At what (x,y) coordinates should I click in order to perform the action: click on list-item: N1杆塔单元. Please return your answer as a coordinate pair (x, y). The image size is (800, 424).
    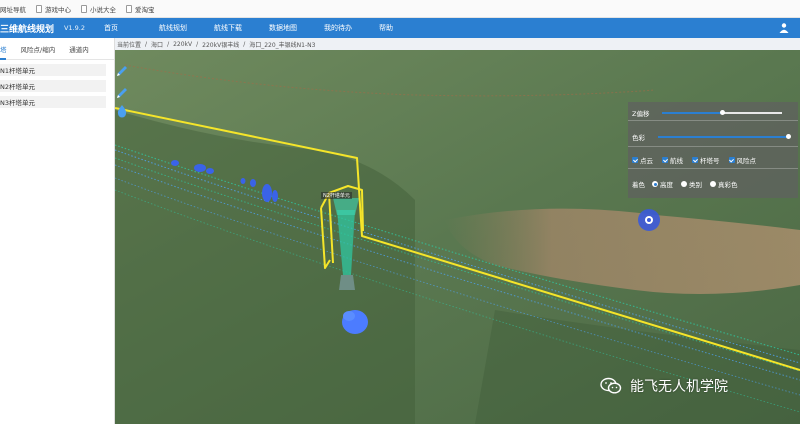
    Looking at the image, I should click on (53, 70).